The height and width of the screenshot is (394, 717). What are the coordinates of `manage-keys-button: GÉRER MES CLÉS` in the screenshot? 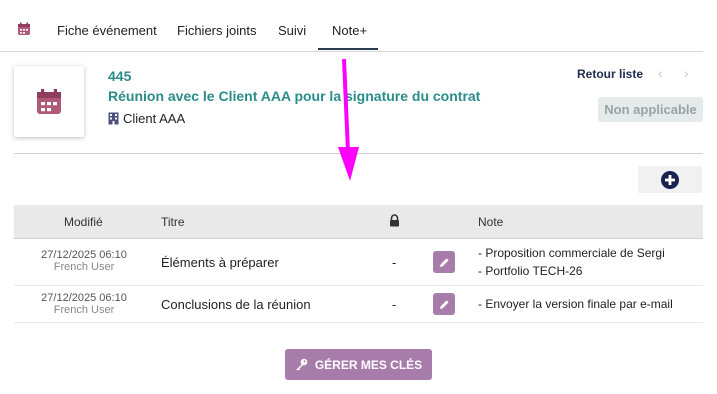 It's located at (358, 364).